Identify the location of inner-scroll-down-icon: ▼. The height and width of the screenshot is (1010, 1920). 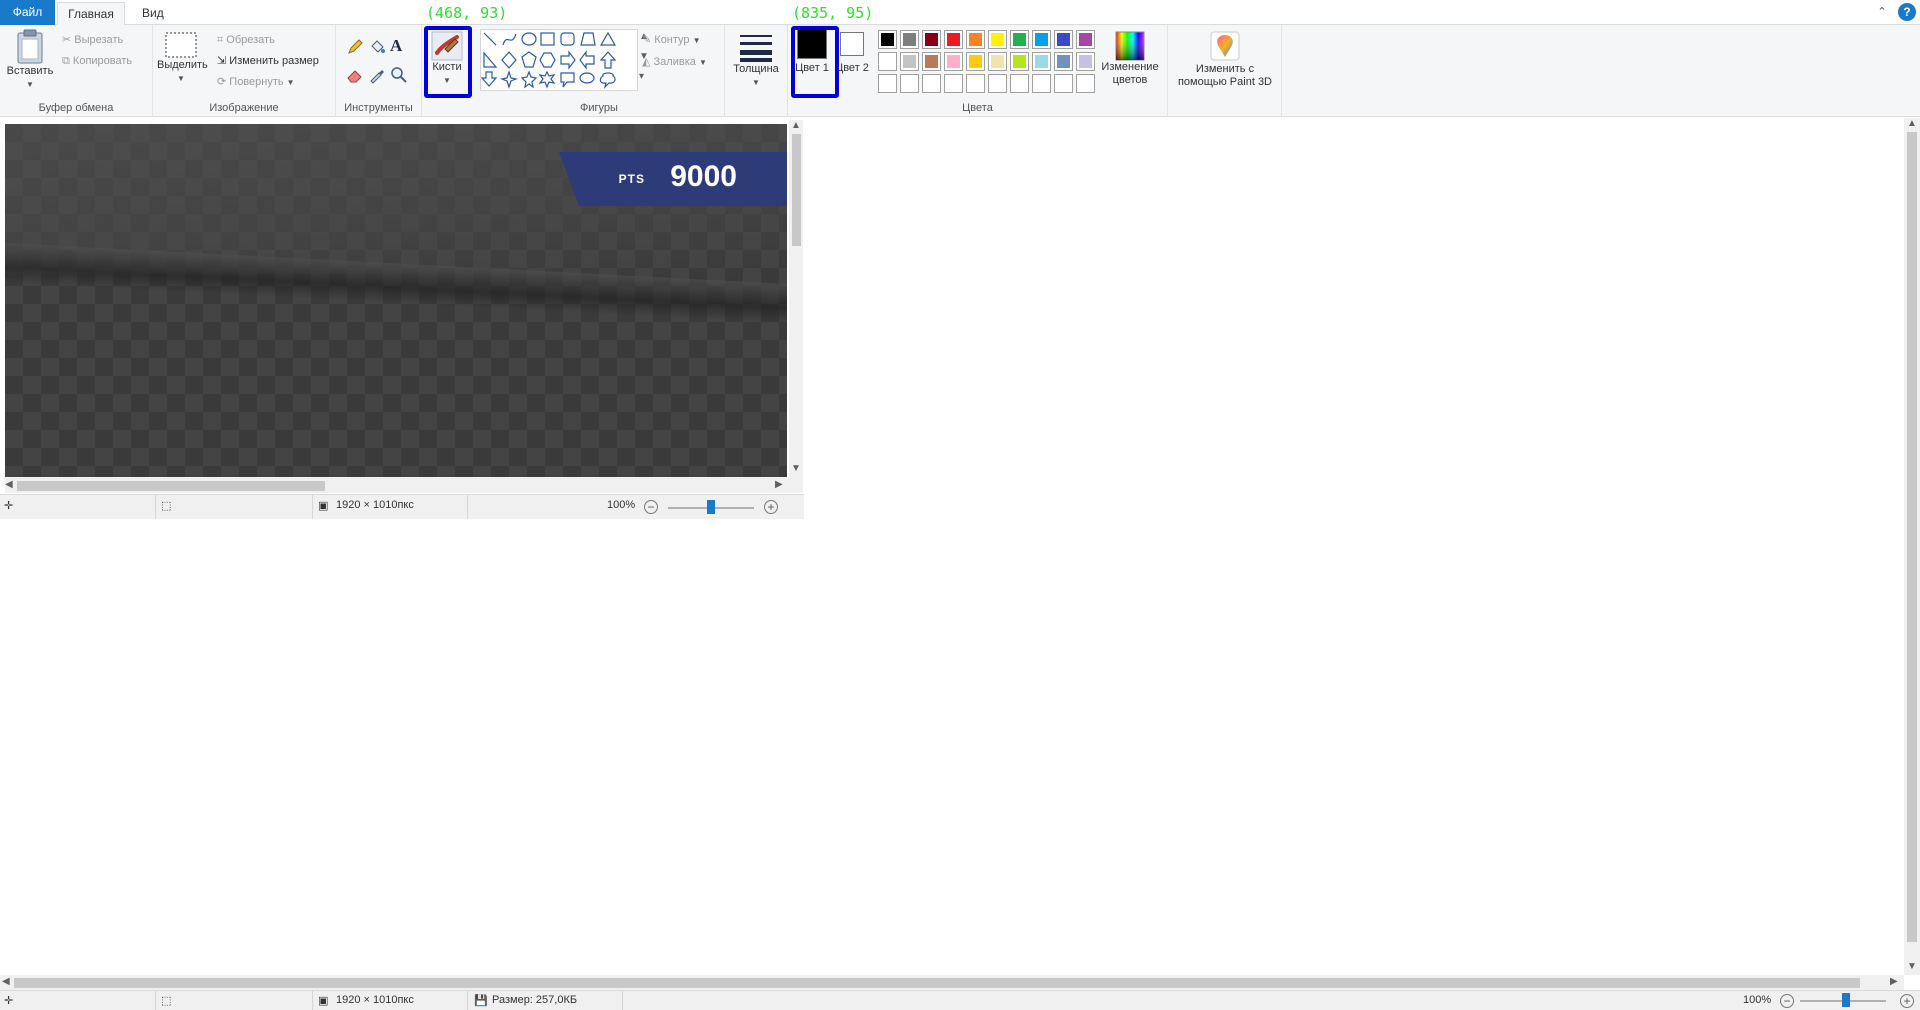
(796, 468).